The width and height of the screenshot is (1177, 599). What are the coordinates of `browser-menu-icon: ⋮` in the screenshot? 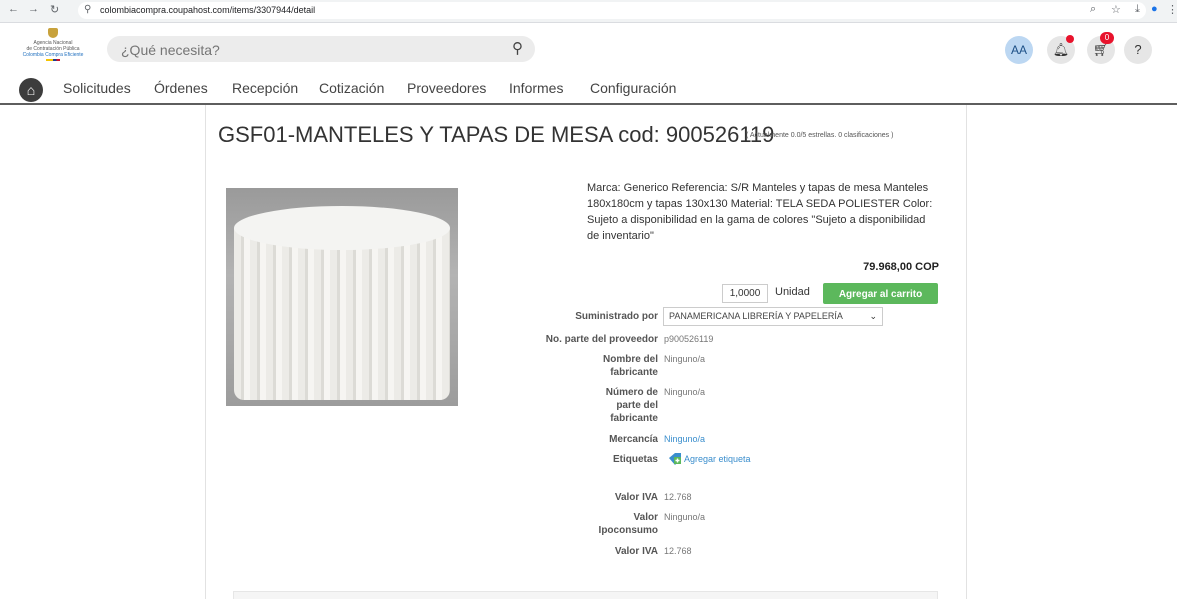 It's located at (1172, 9).